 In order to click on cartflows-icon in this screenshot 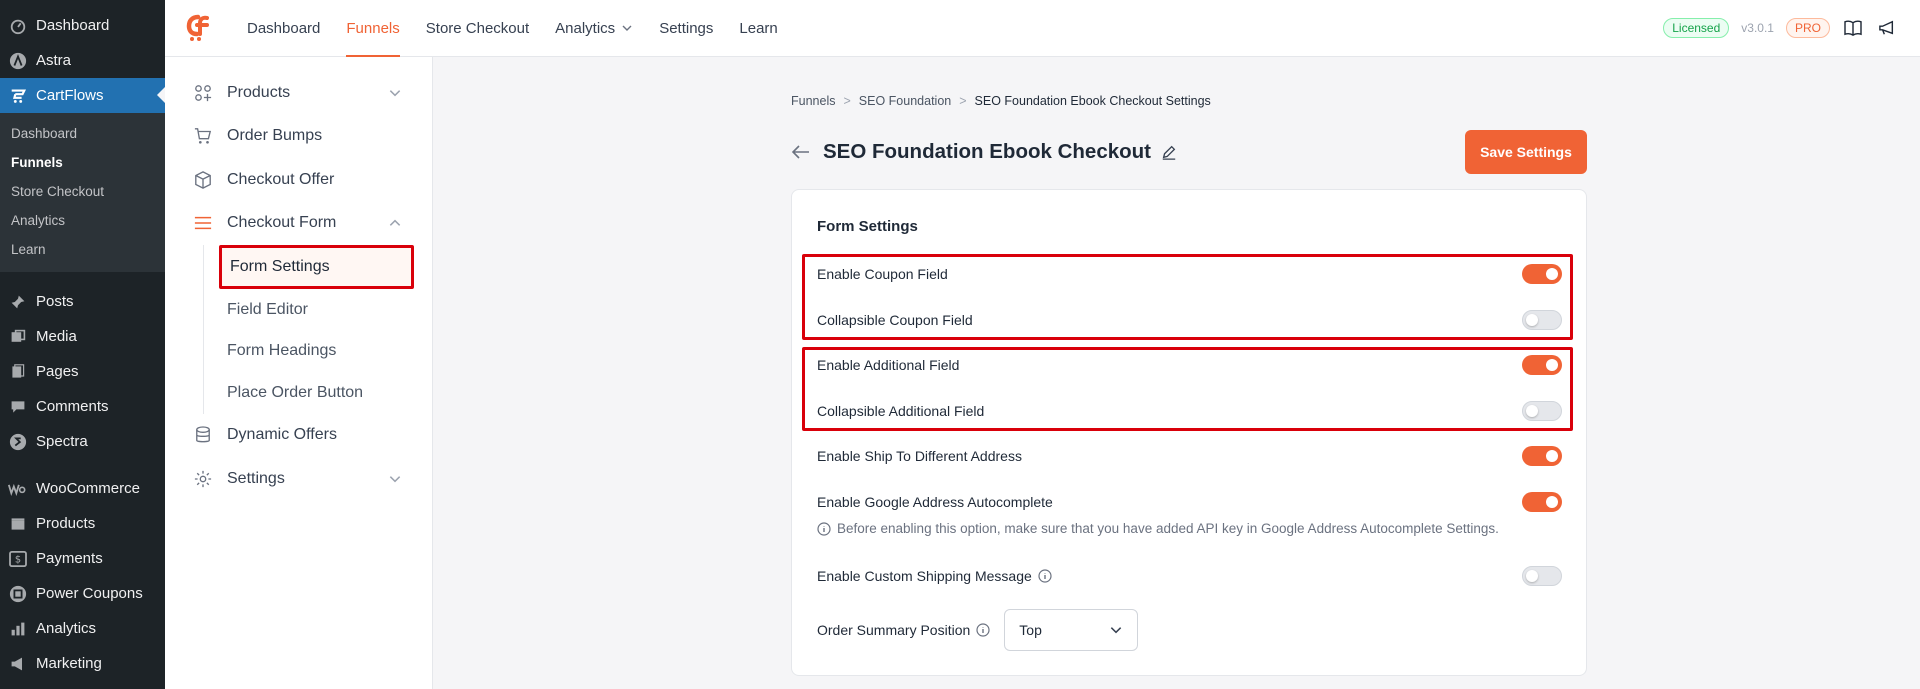, I will do `click(18, 96)`.